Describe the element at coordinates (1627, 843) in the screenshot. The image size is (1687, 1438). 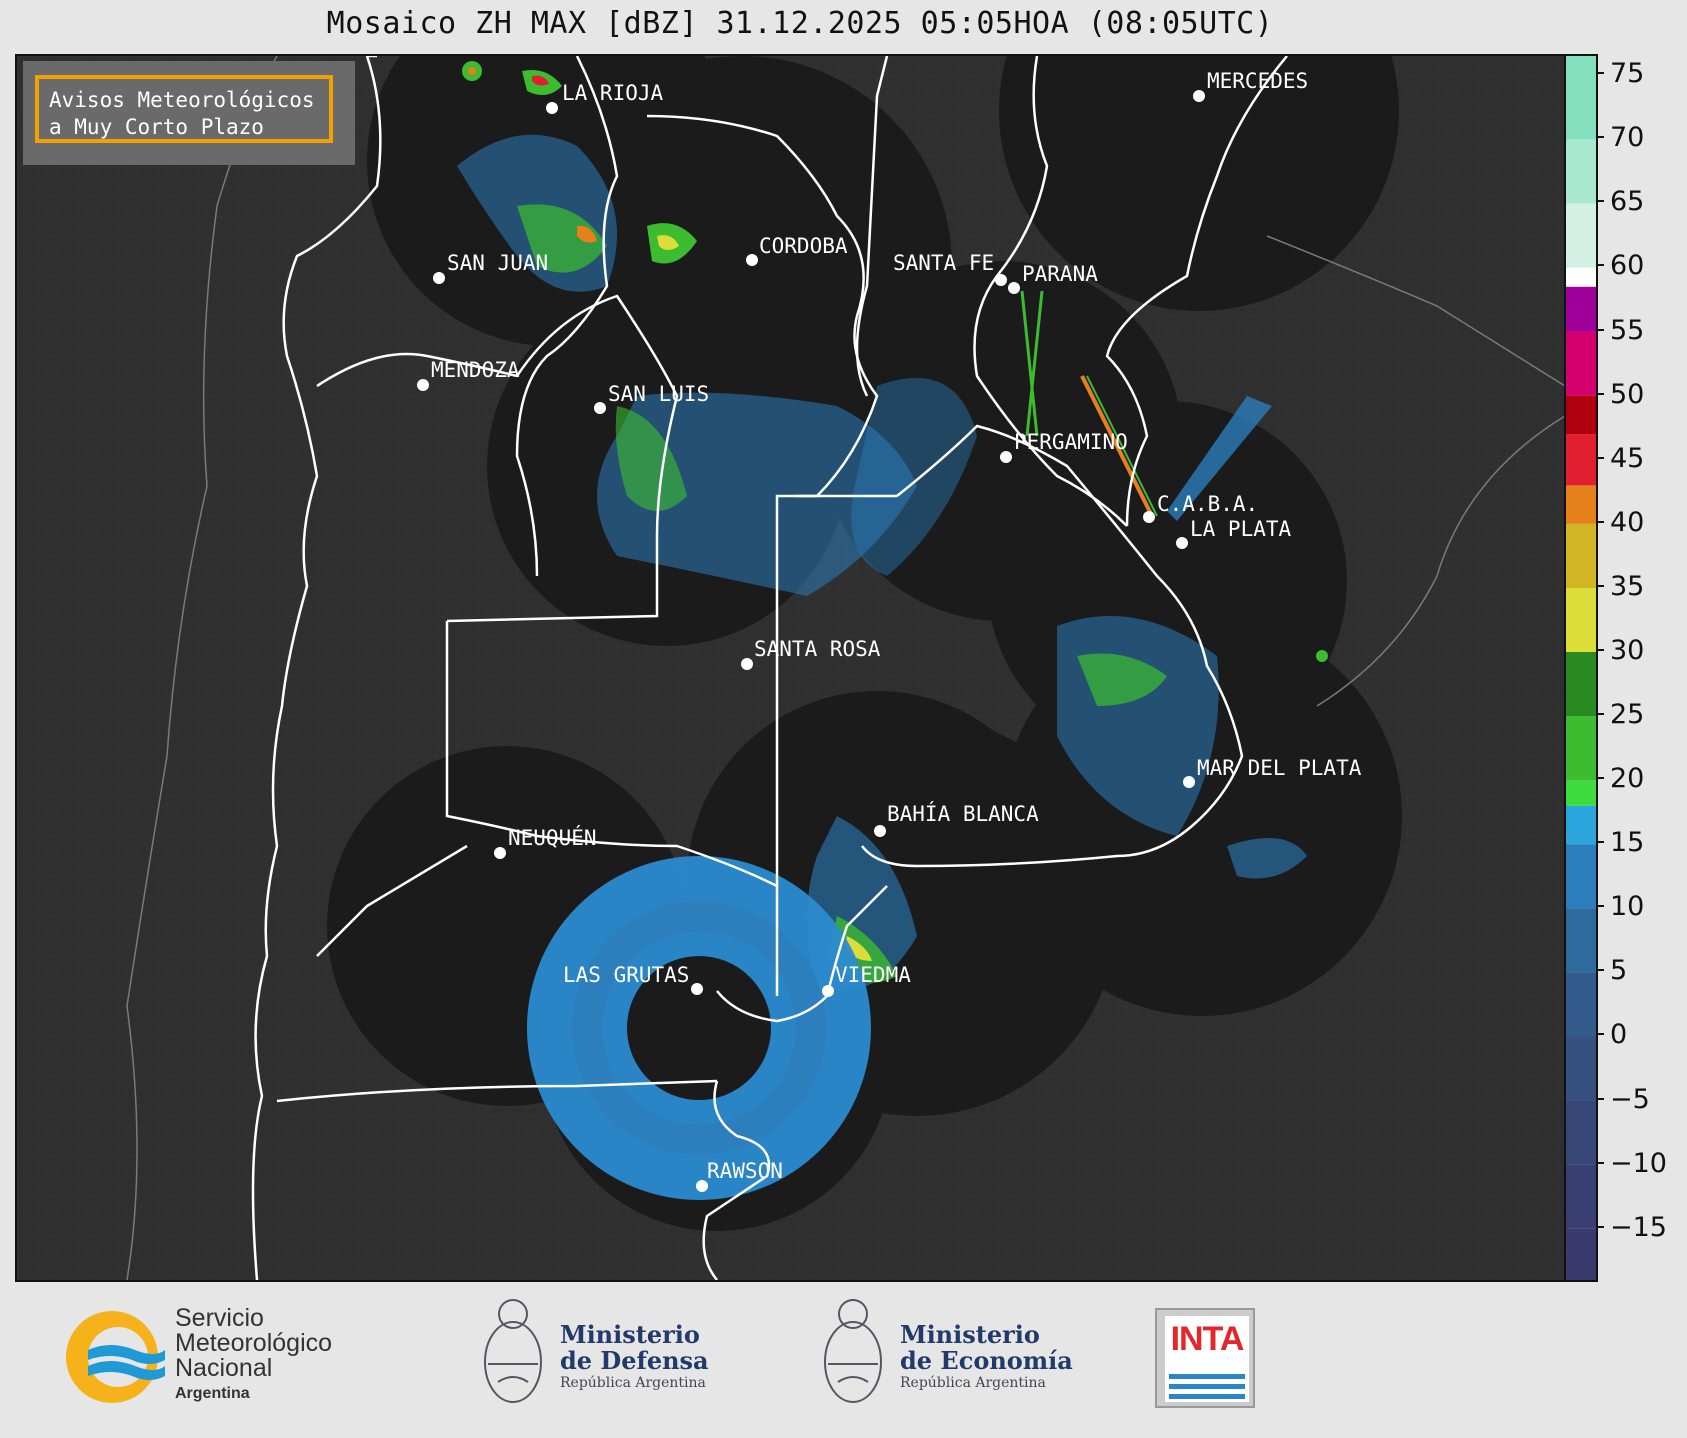
I see `tick-label: 15` at that location.